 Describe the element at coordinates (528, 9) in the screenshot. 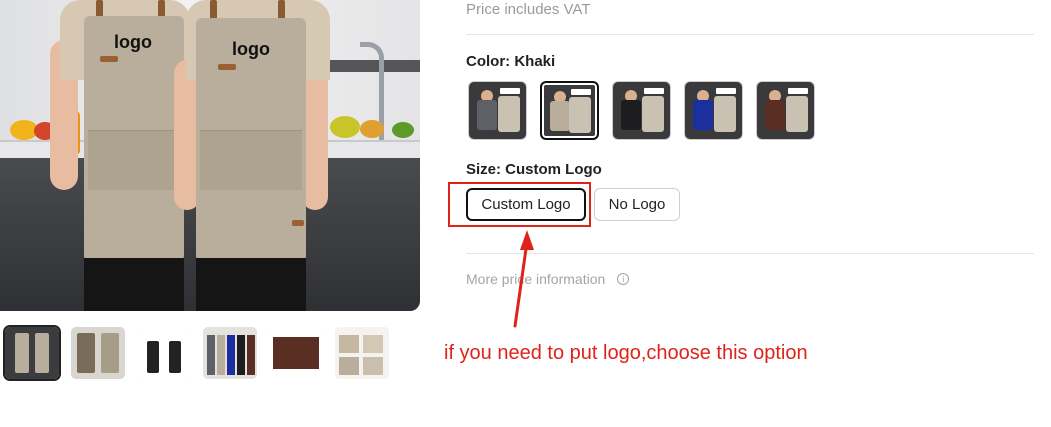

I see `price-note: Price includes VAT` at that location.